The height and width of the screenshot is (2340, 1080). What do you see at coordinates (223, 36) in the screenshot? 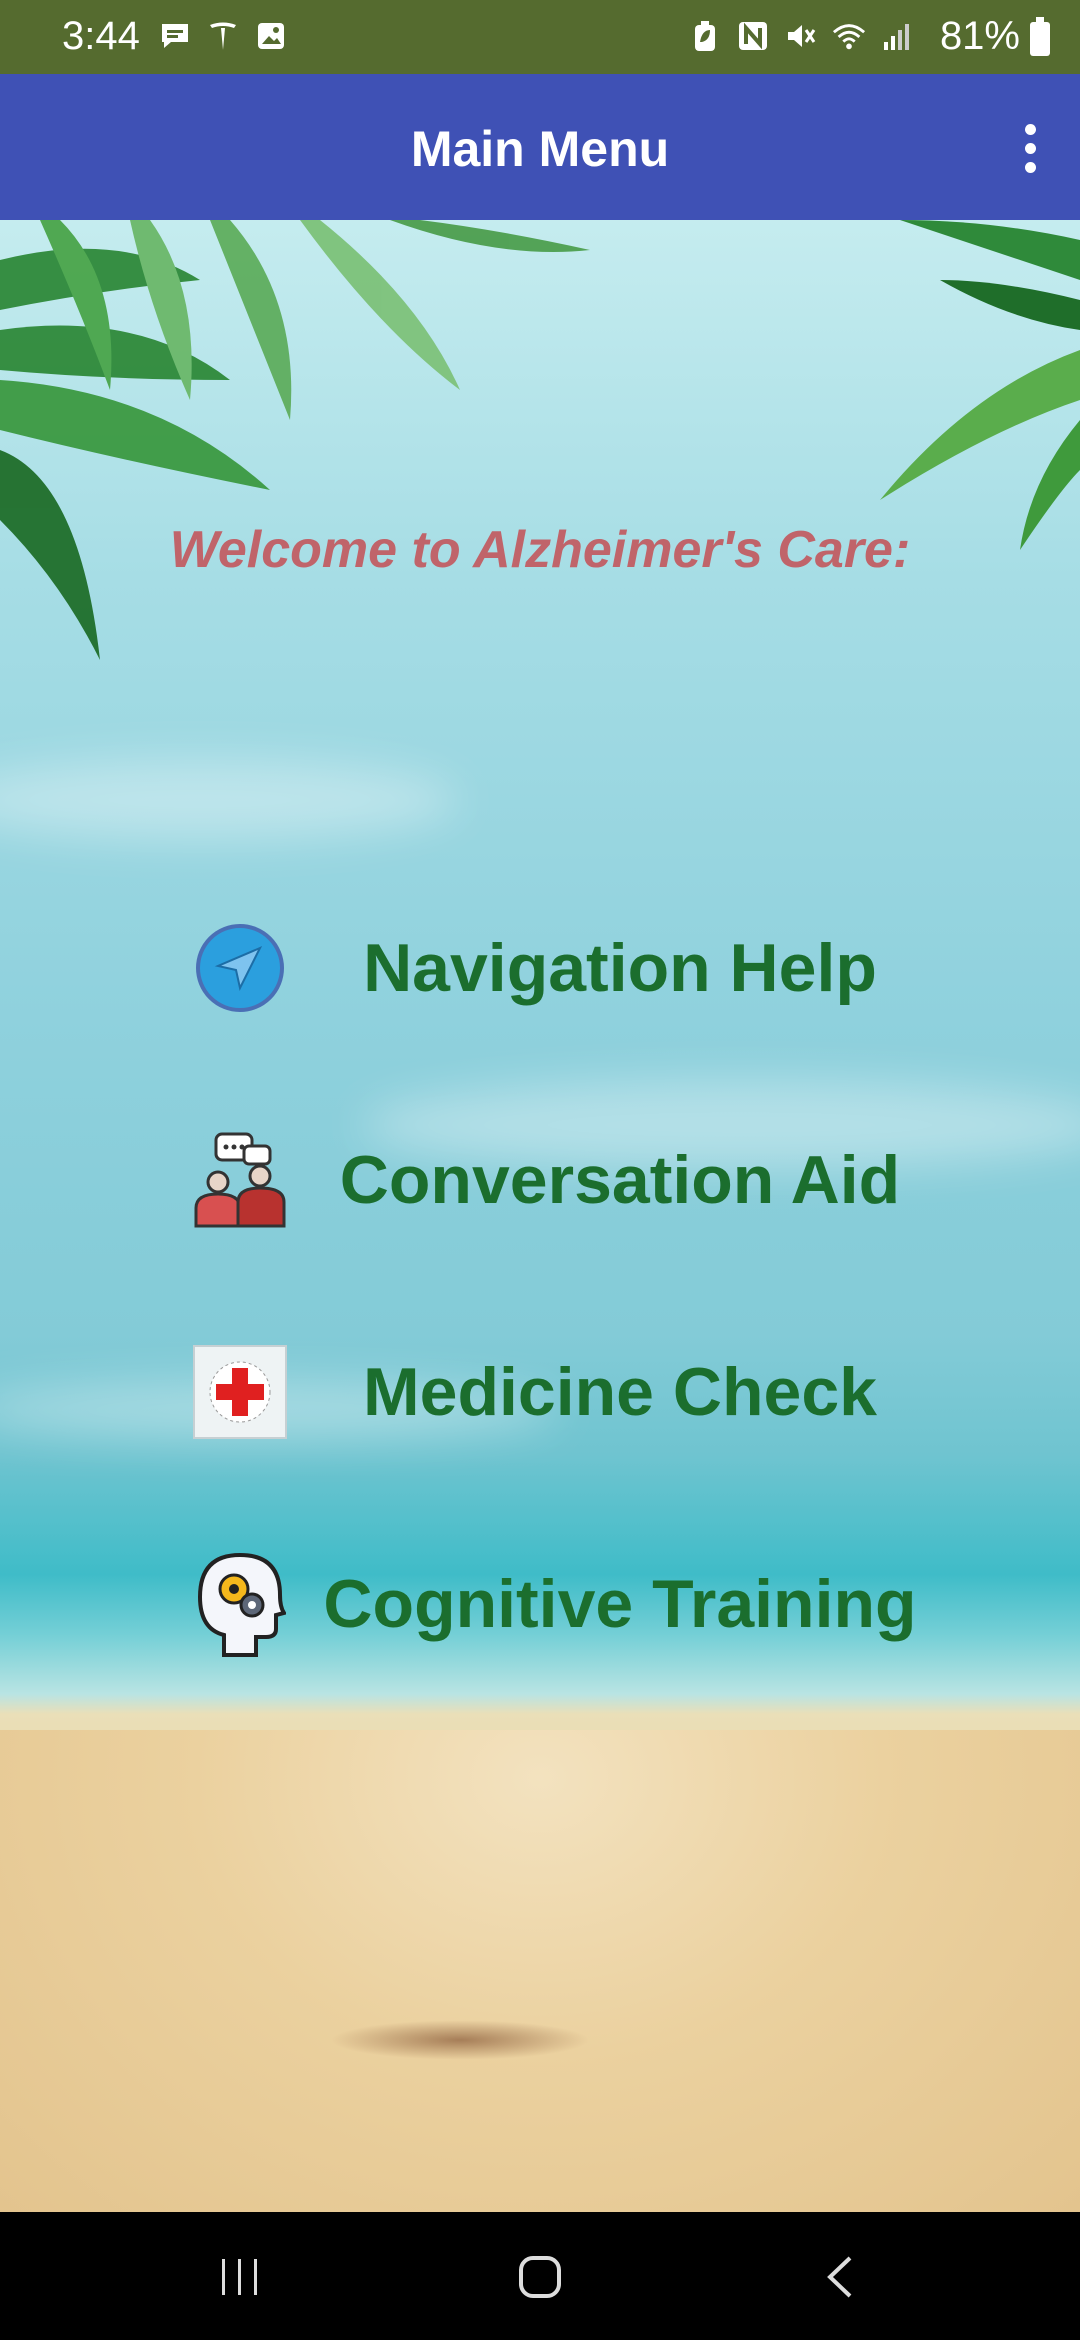
I see `tesla-icon` at bounding box center [223, 36].